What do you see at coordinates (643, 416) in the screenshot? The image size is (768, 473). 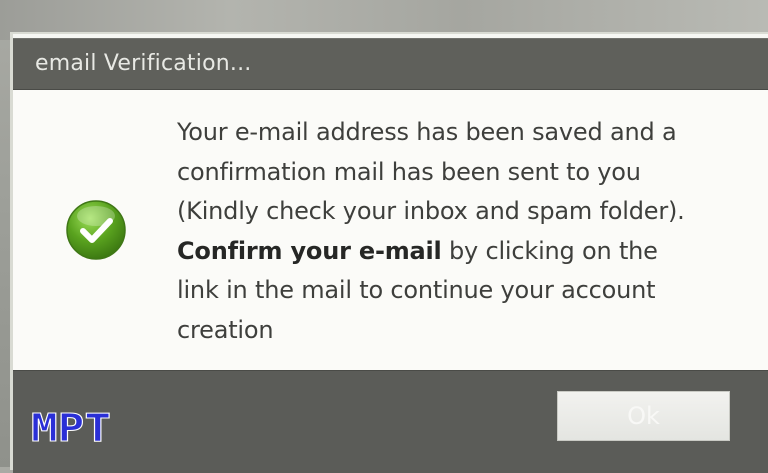 I see `ok-button: Ok` at bounding box center [643, 416].